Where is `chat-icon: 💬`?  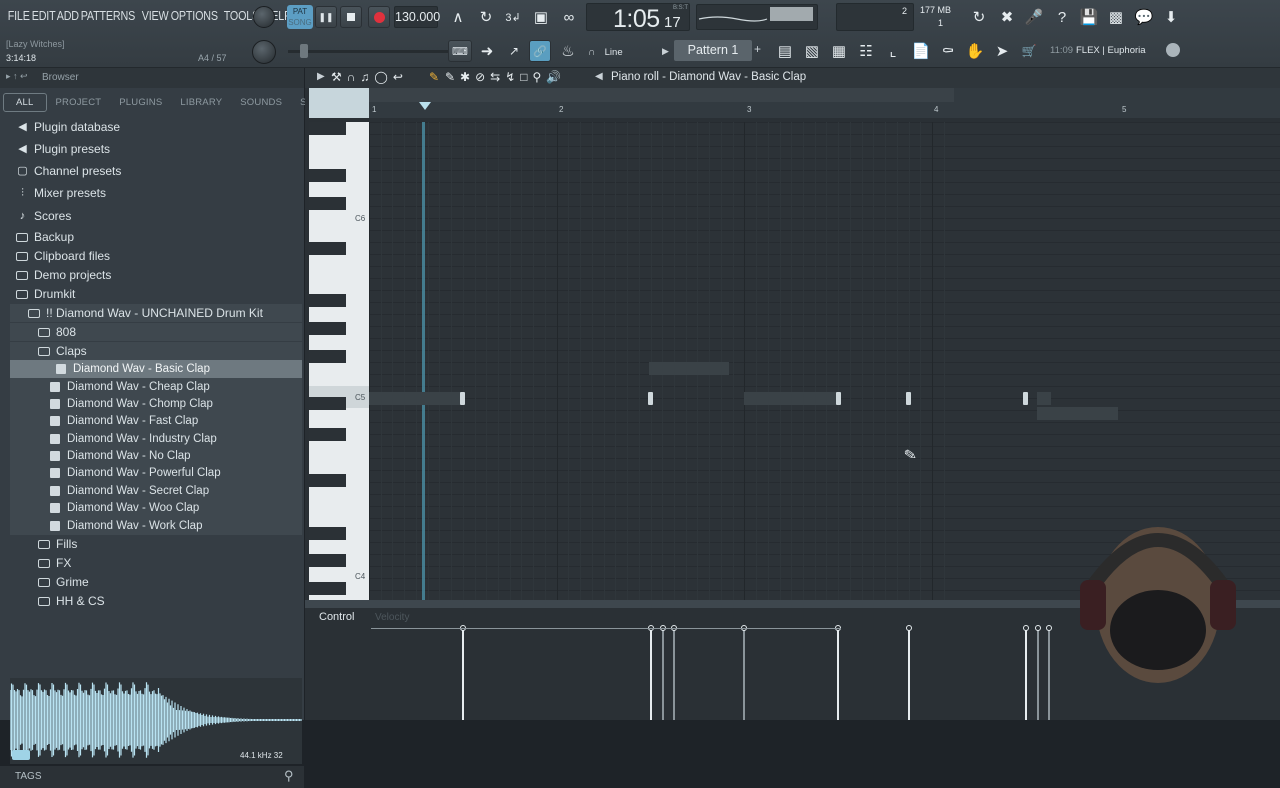
chat-icon: 💬 is located at coordinates (1144, 17).